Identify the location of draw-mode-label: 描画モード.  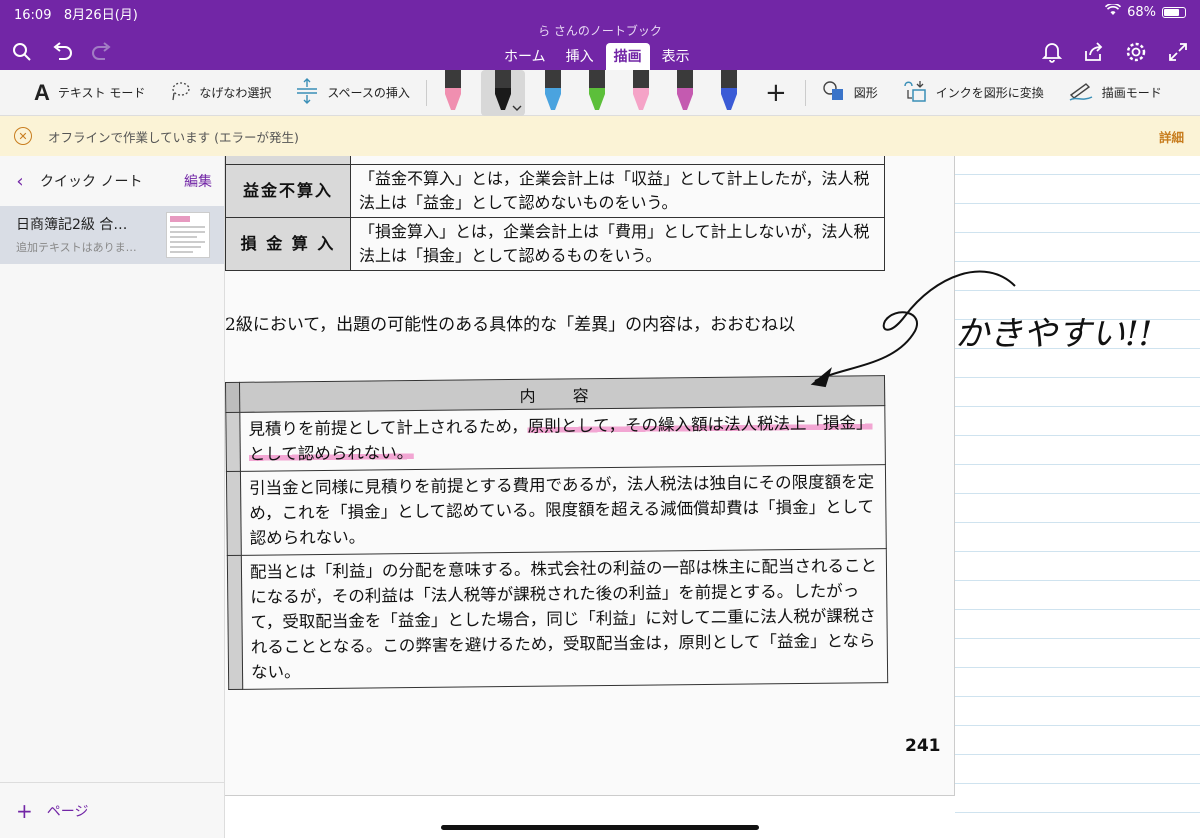
(1131, 93).